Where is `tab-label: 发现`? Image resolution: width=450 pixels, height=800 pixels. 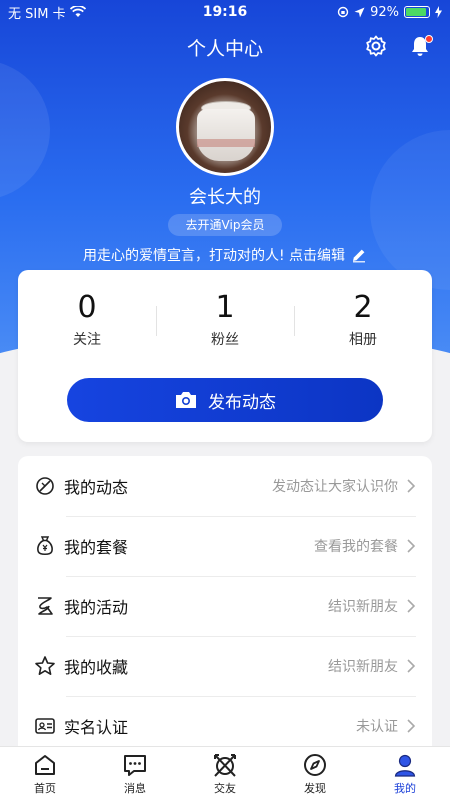 tab-label: 发现 is located at coordinates (315, 788).